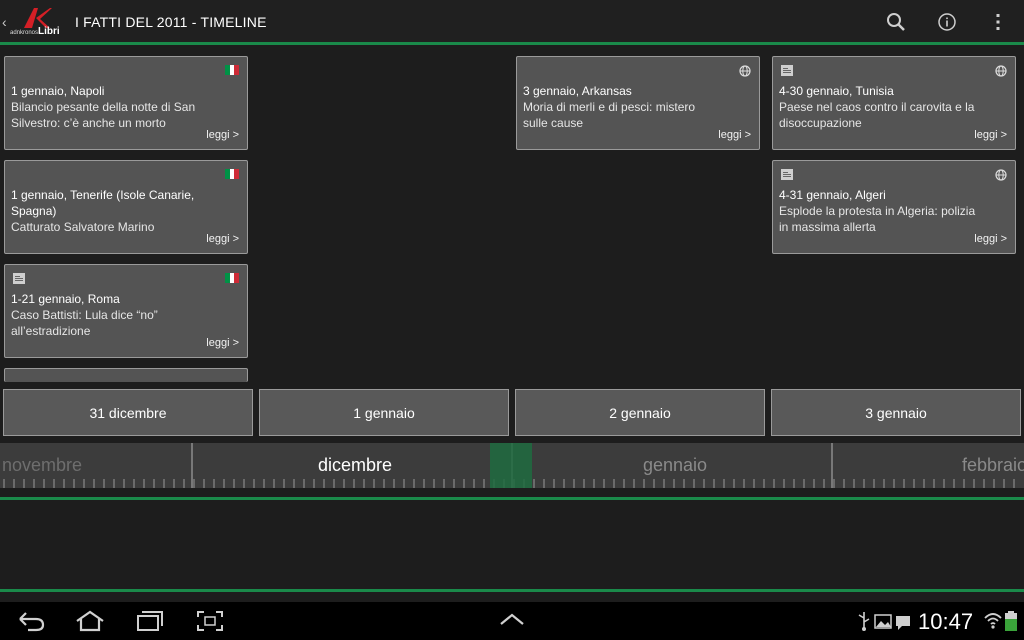  What do you see at coordinates (126, 375) in the screenshot?
I see `event-card-partial` at bounding box center [126, 375].